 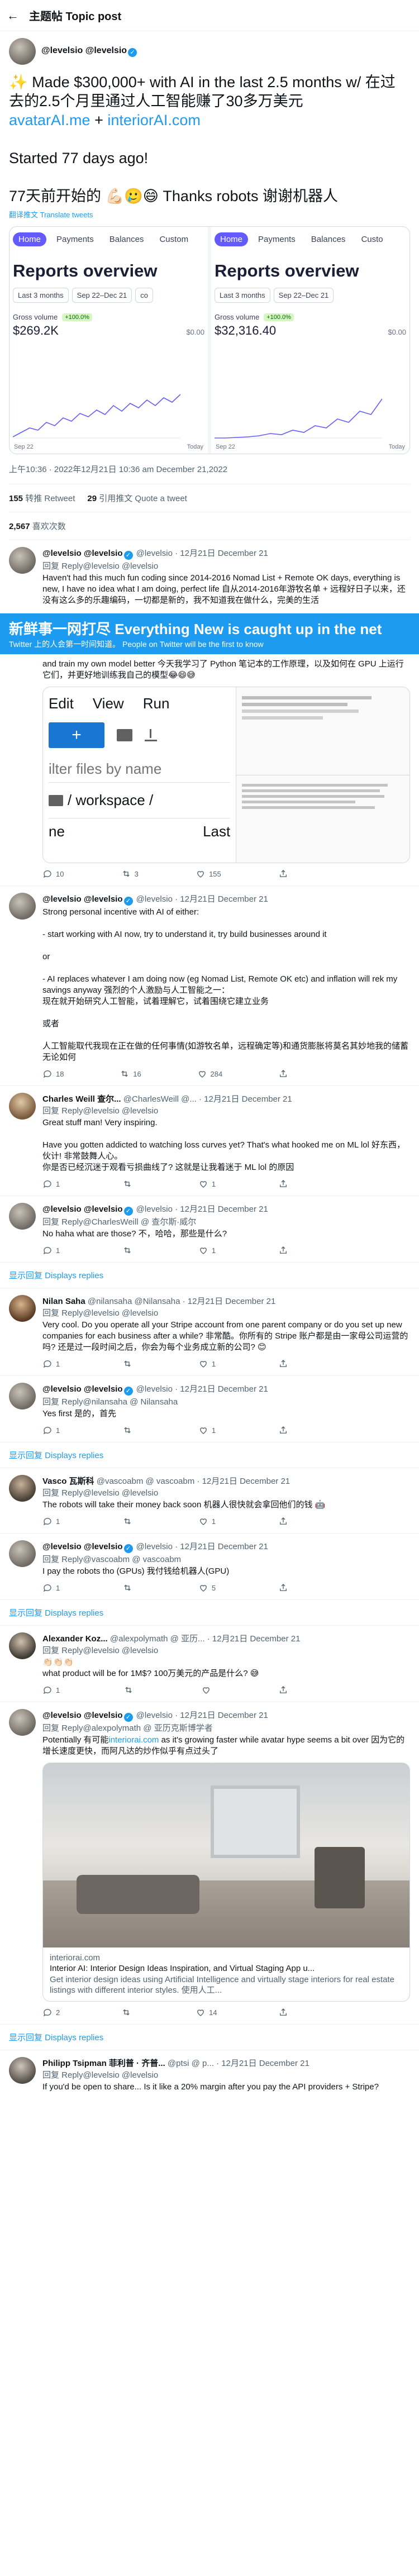 I want to click on interiorai-link: interiorai.com, so click(x=133, y=1740).